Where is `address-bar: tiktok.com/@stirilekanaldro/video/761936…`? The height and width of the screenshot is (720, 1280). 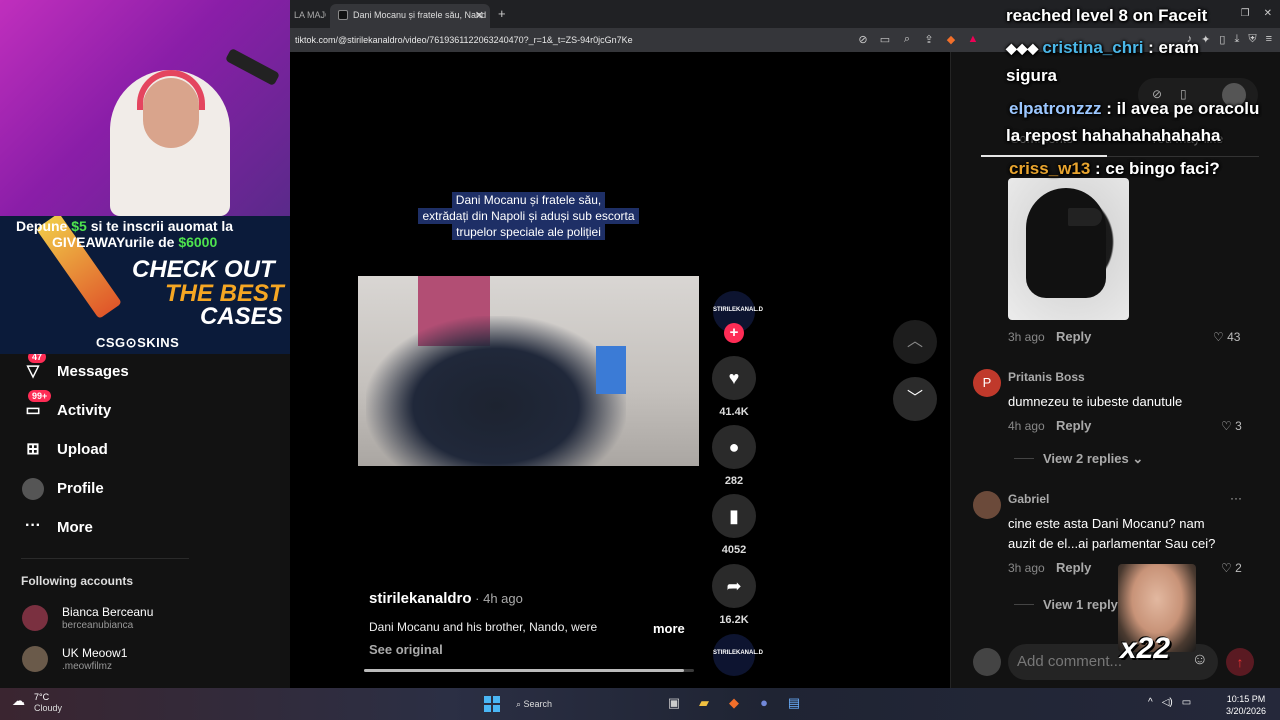
address-bar: tiktok.com/@stirilekanaldro/video/761936… is located at coordinates (644, 40).